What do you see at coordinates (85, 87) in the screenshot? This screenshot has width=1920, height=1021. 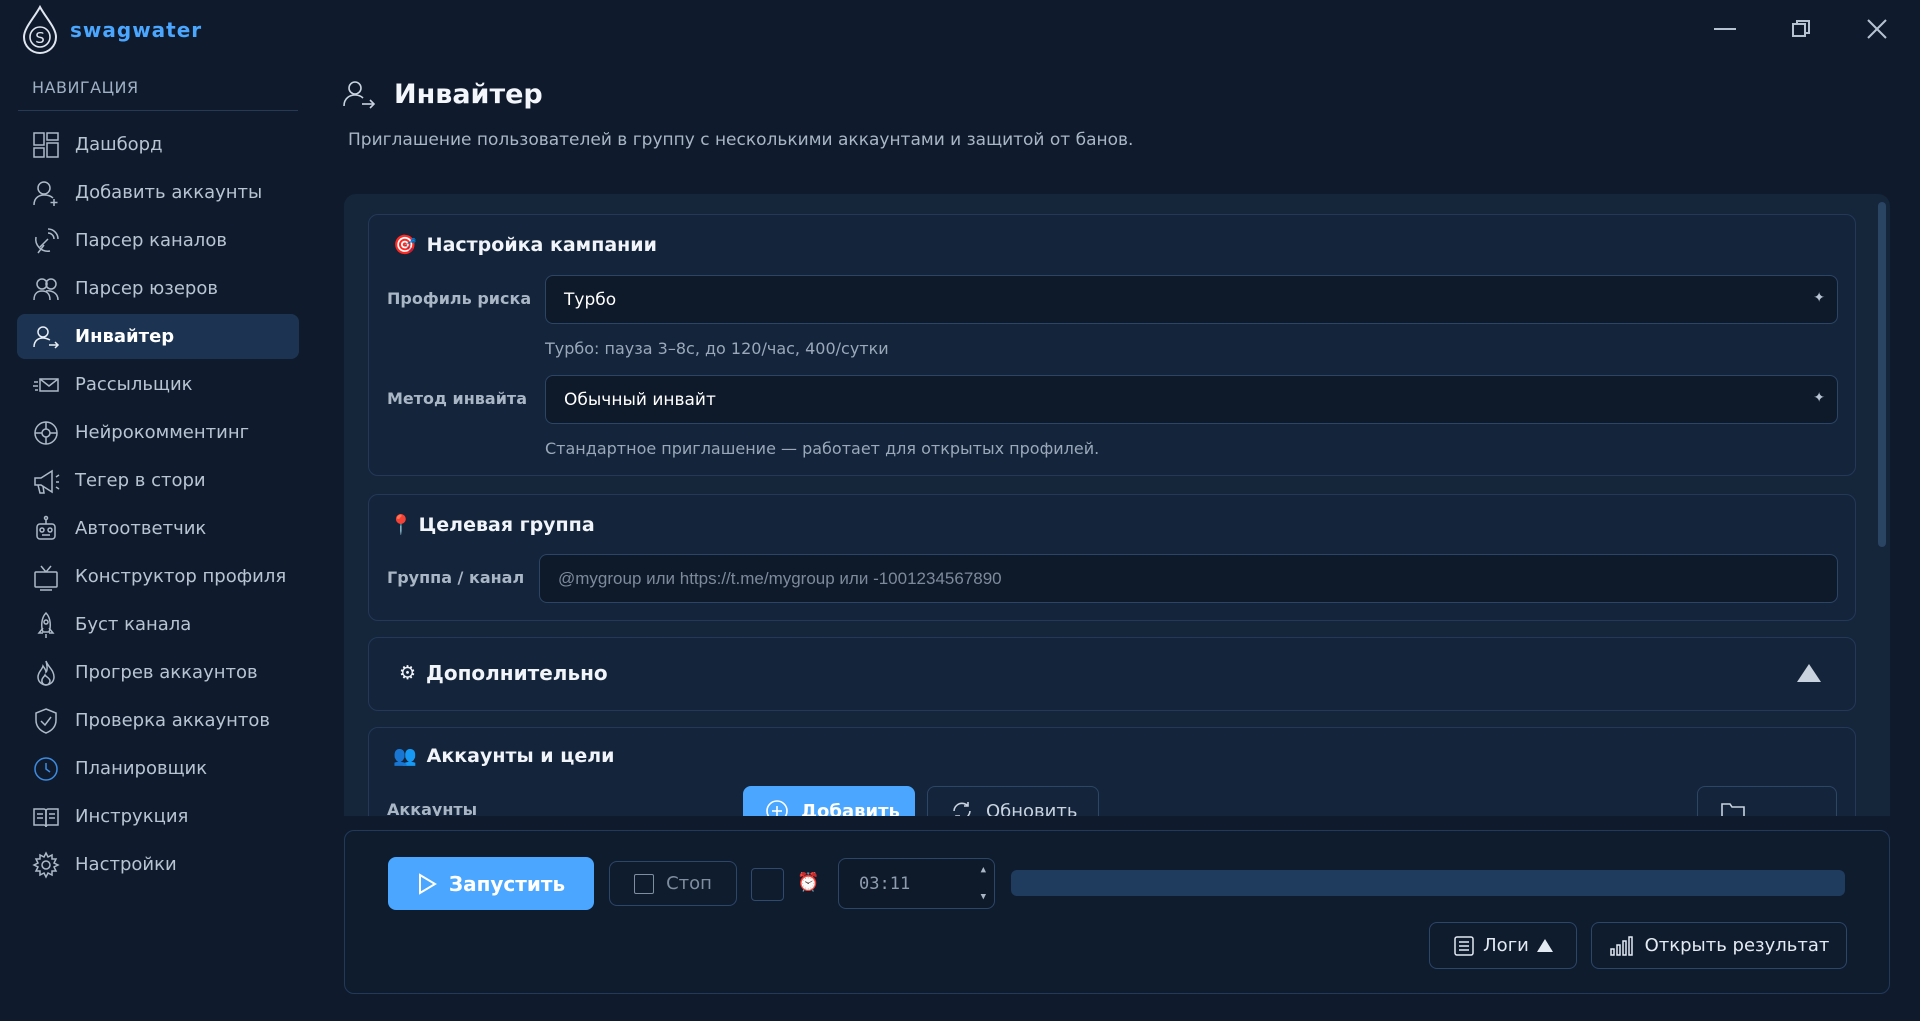 I see `nav-heading: НАВИГАЦИЯ` at bounding box center [85, 87].